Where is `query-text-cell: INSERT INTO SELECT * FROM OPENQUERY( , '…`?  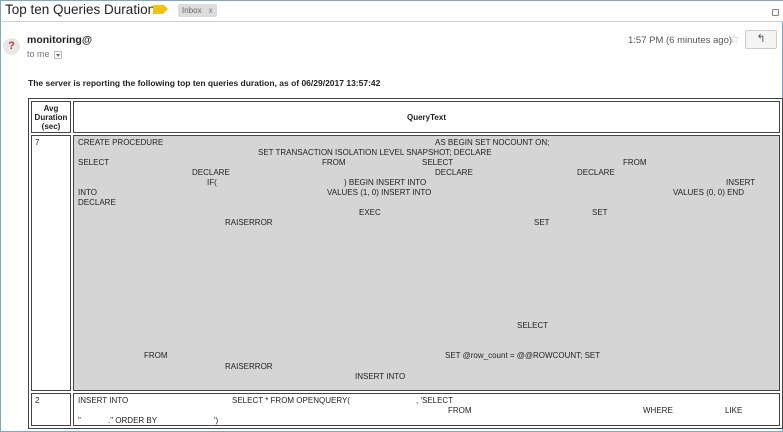
query-text-cell: INSERT INTO SELECT * FROM OPENQUERY( , '… is located at coordinates (426, 409).